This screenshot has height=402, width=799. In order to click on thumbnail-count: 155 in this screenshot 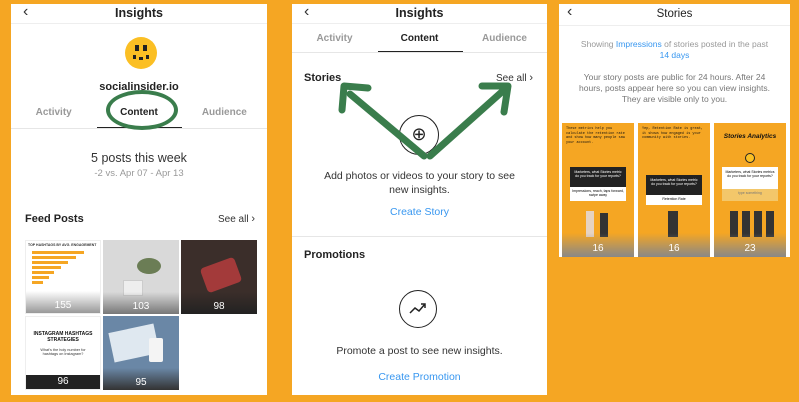, I will do `click(63, 305)`.